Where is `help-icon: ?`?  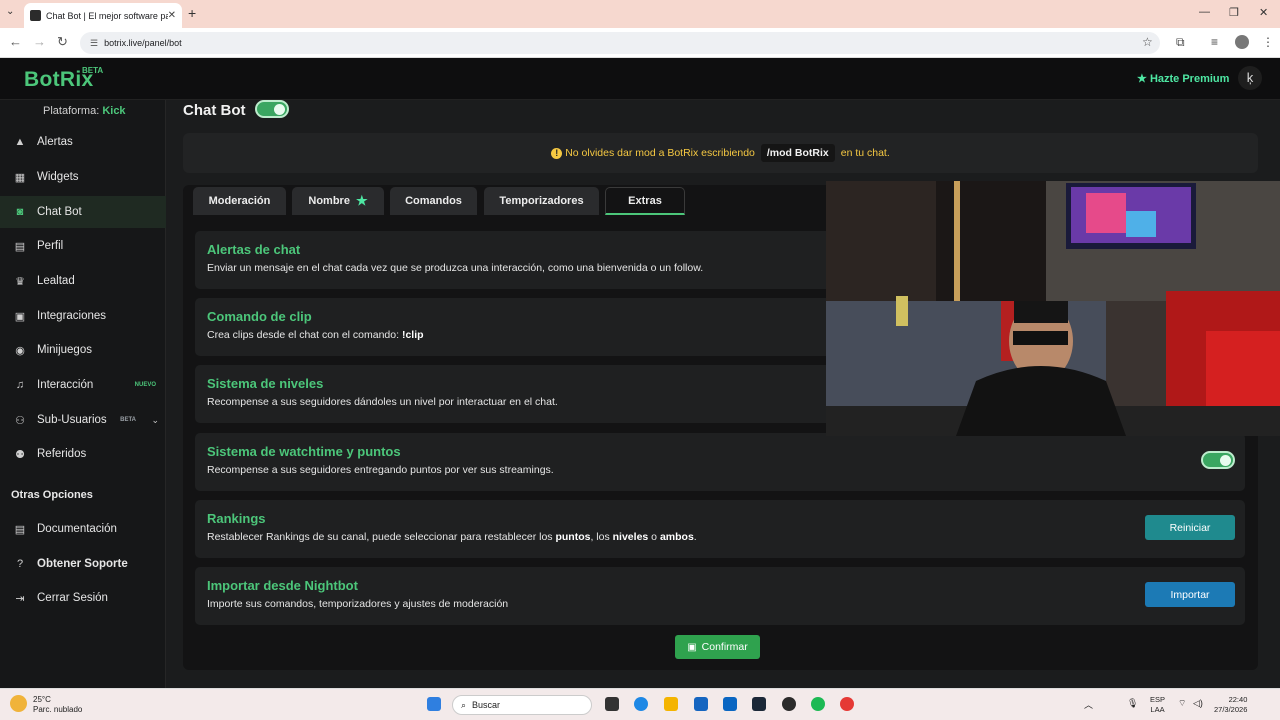 help-icon: ? is located at coordinates (20, 564).